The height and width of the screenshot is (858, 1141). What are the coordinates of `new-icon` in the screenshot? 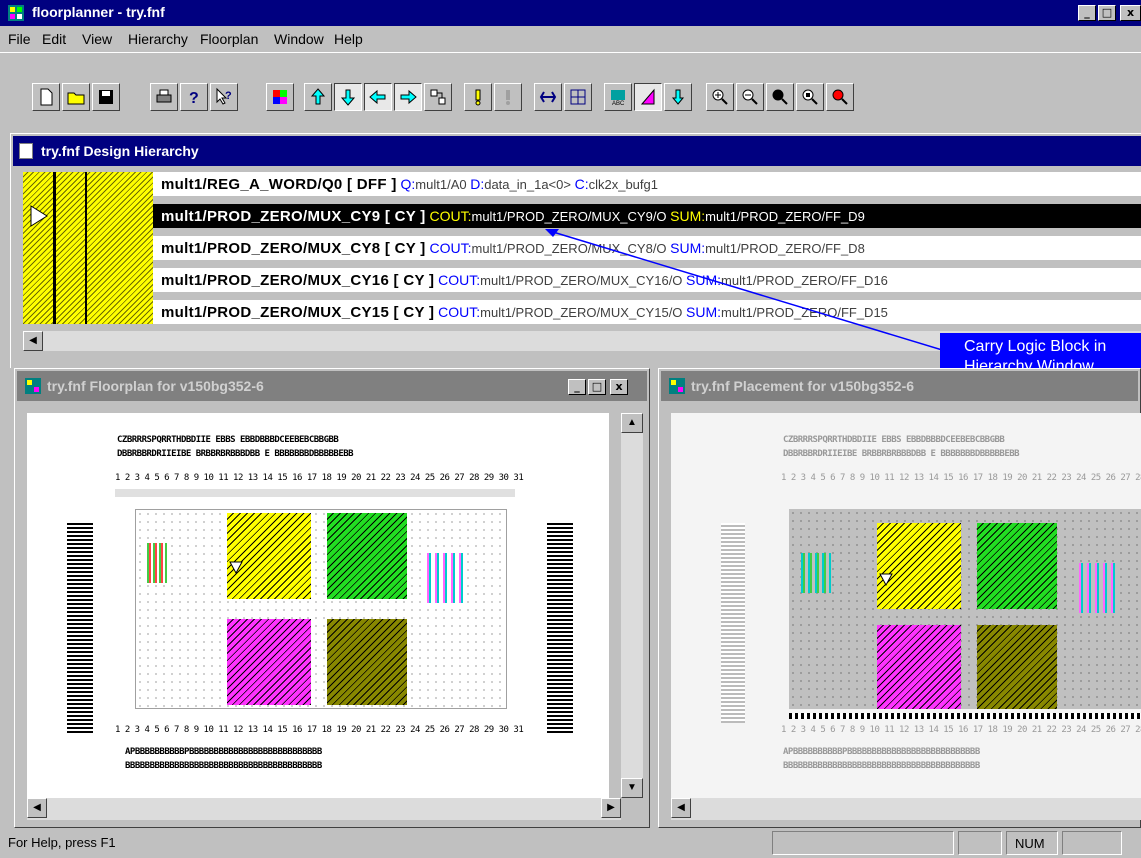 It's located at (46, 97).